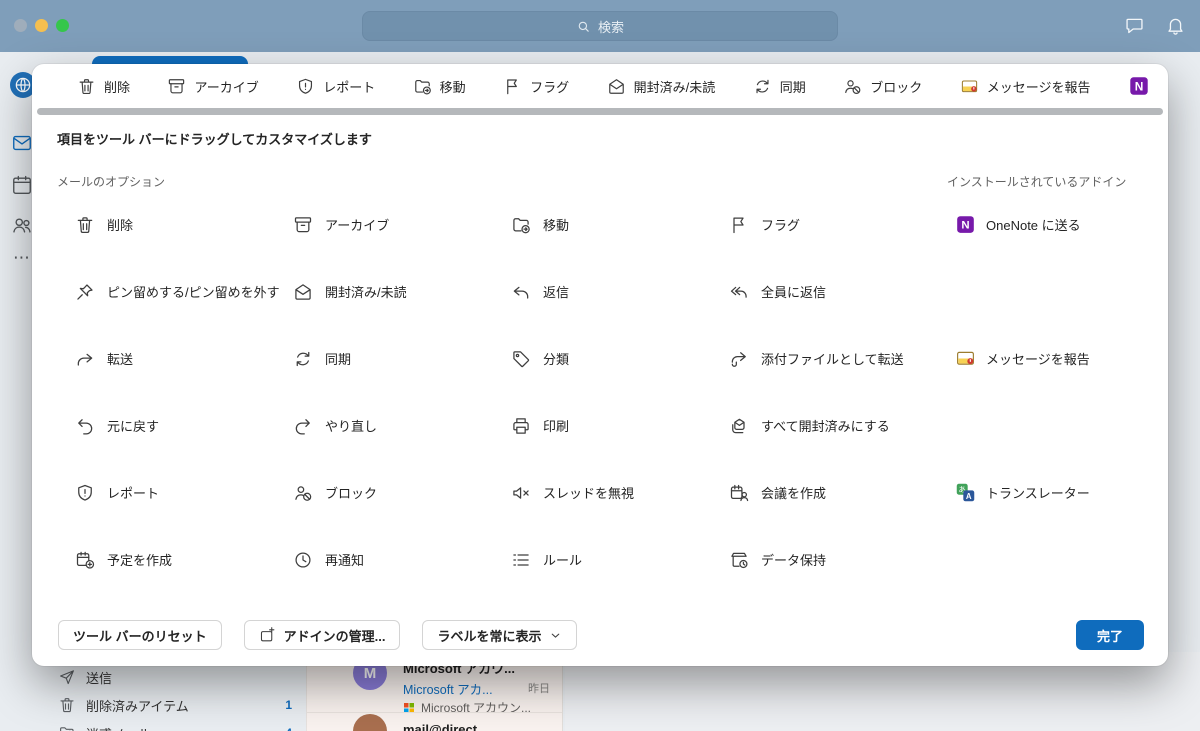 Image resolution: width=1200 pixels, height=731 pixels. Describe the element at coordinates (536, 86) in the screenshot. I see `toolbar-item-flag: フラグ` at that location.